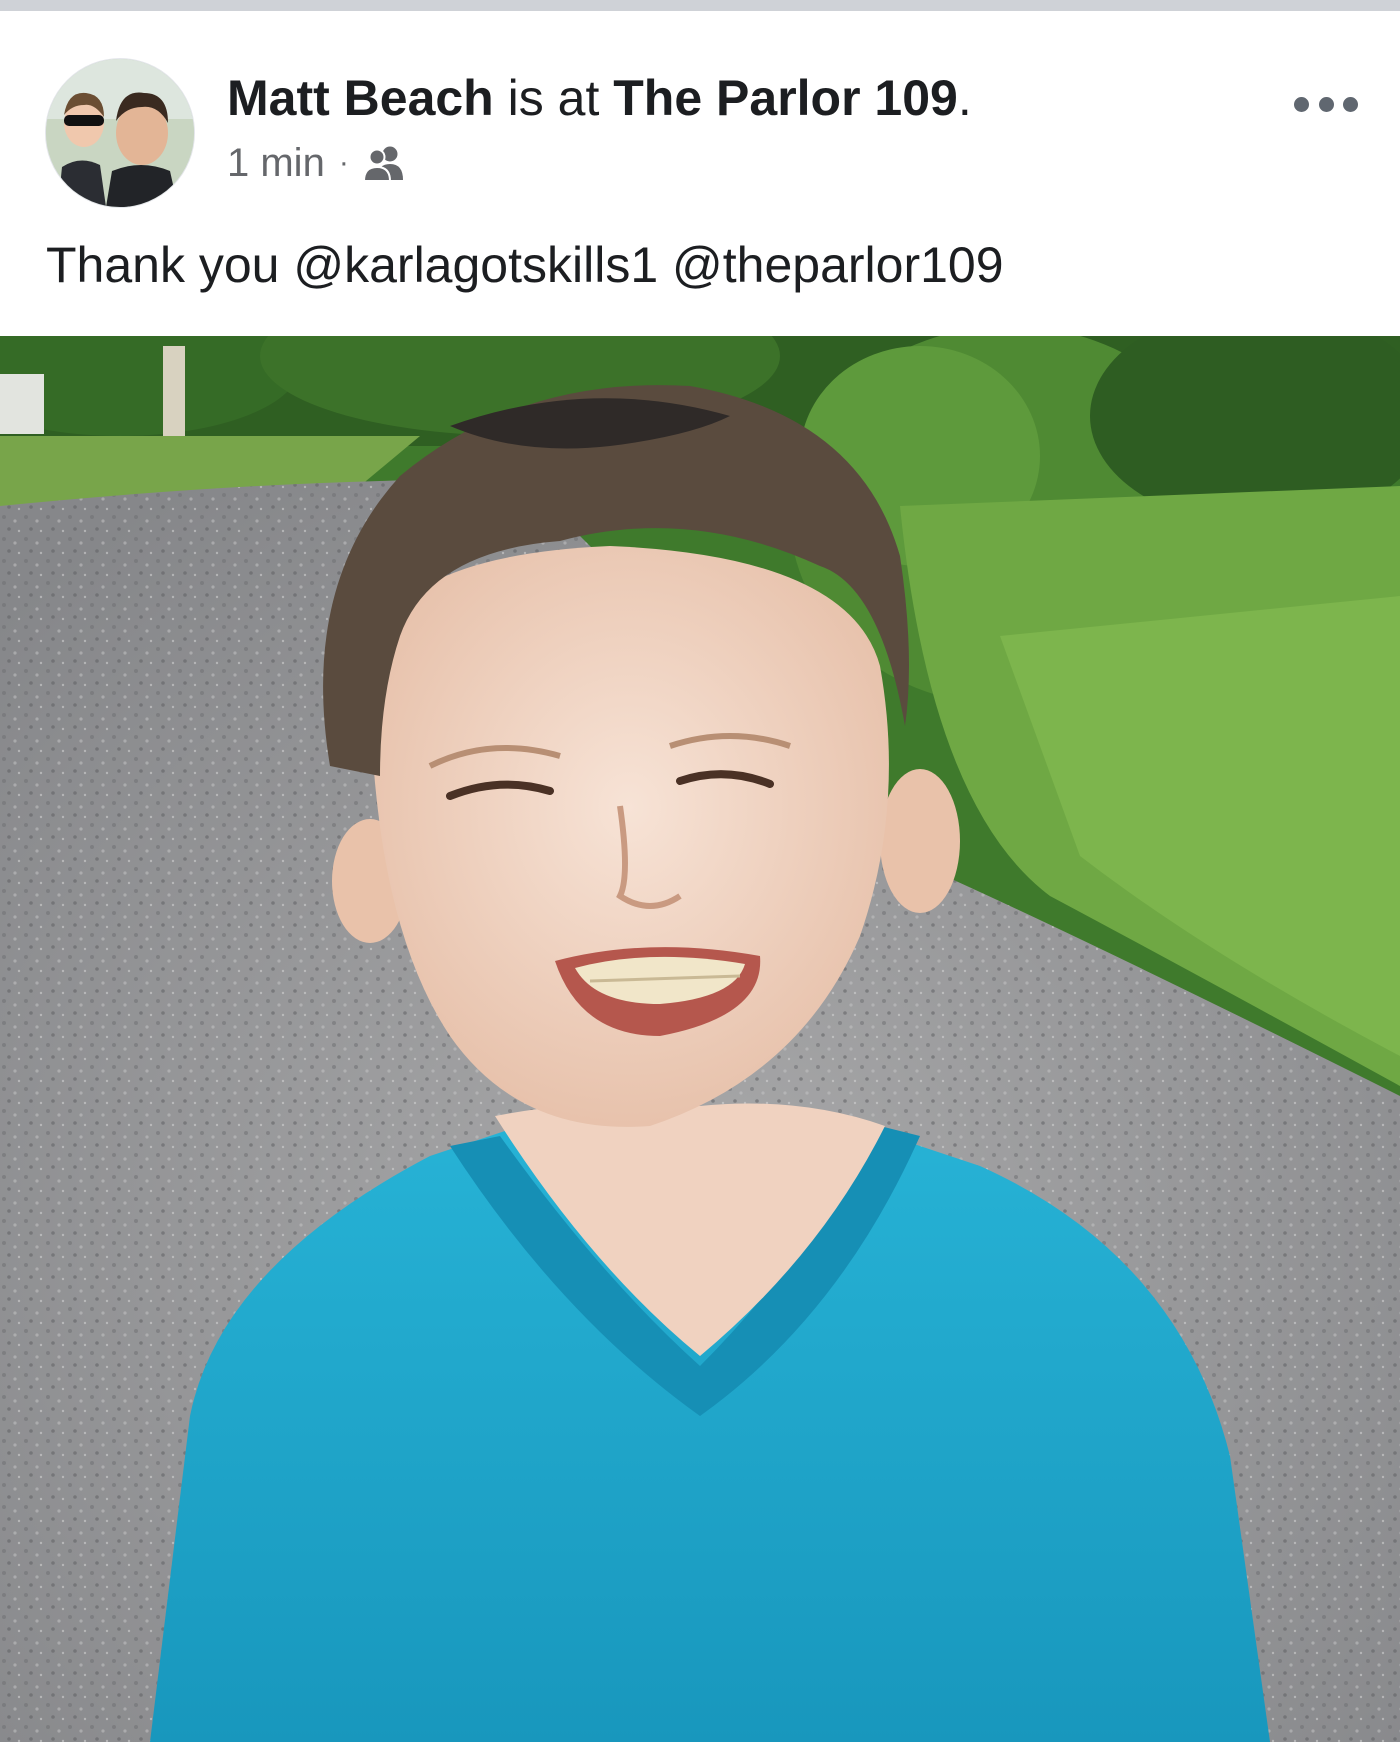 The image size is (1400, 1742). I want to click on timestamp-link: 1 min, so click(276, 163).